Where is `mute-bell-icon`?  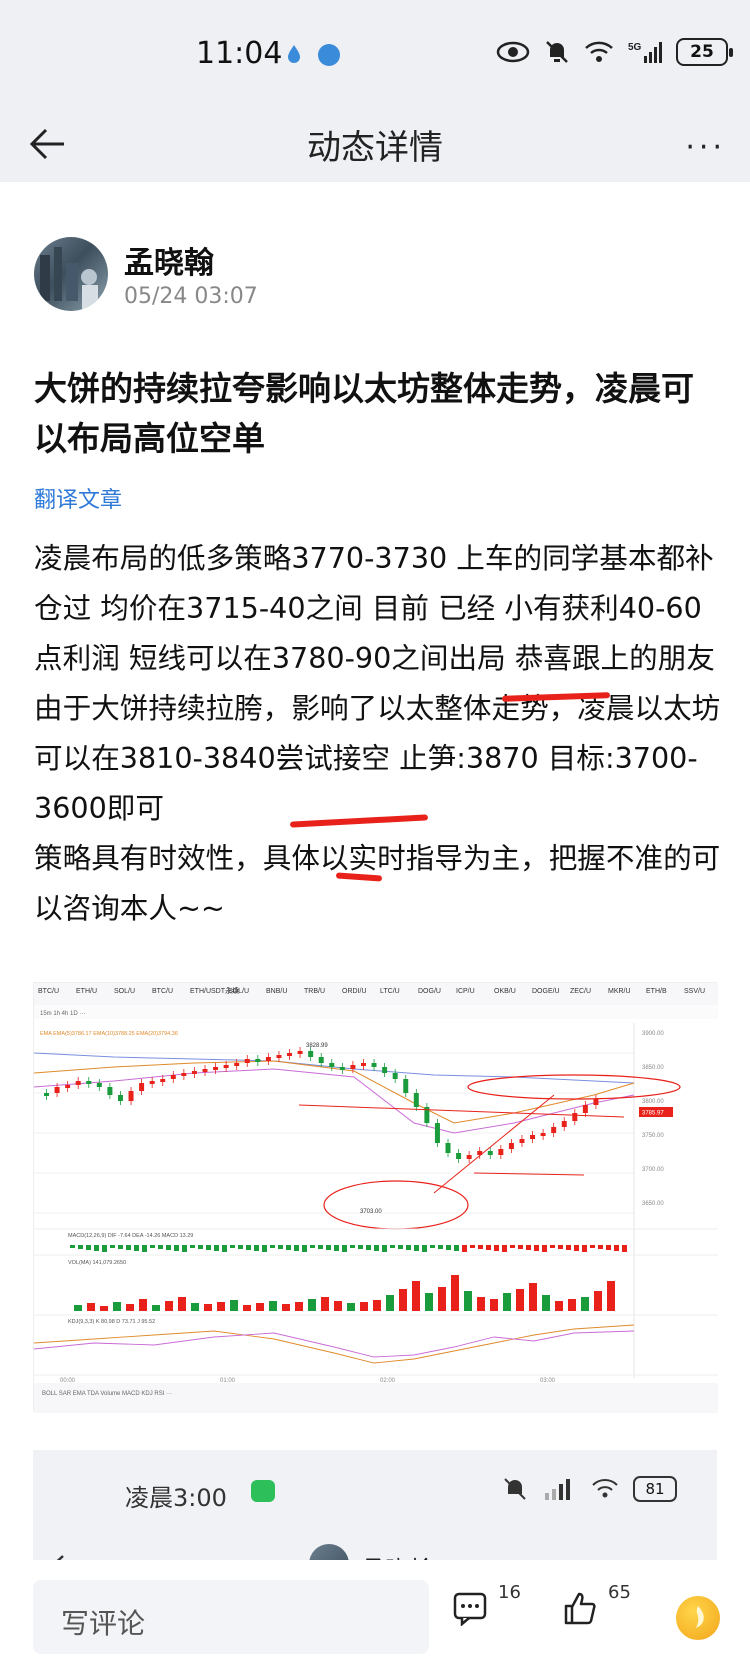
mute-bell-icon is located at coordinates (515, 1489).